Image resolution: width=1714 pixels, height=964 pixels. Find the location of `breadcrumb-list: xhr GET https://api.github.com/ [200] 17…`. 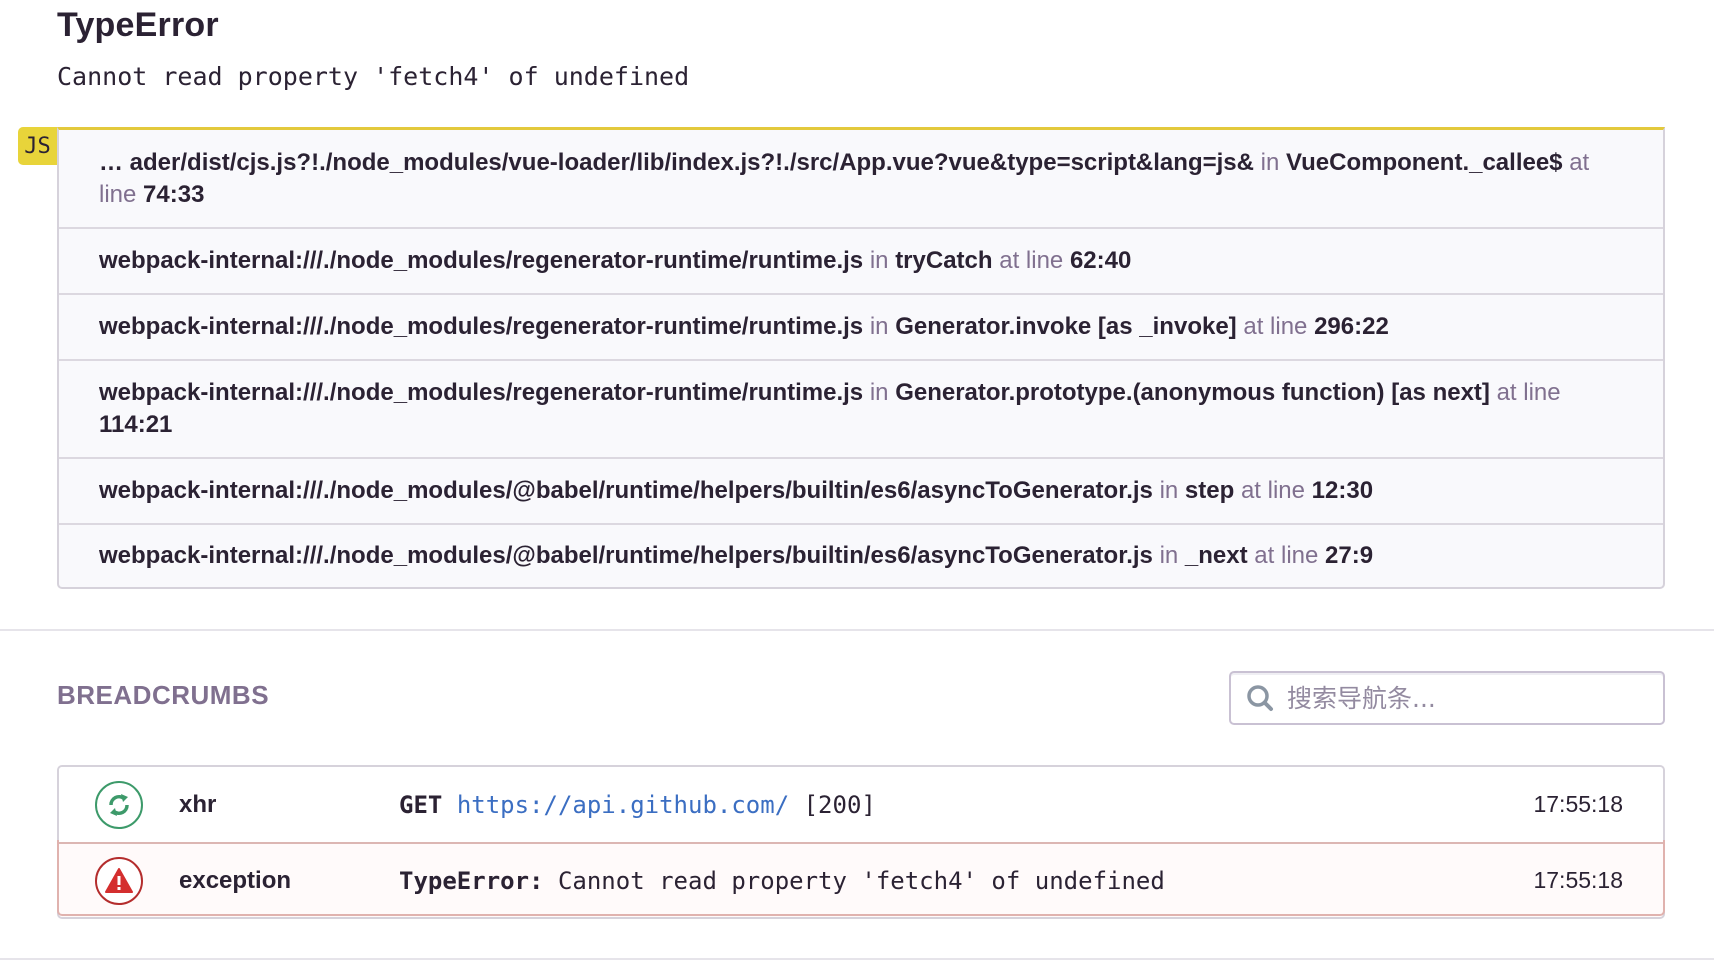

breadcrumb-list: xhr GET https://api.github.com/ [200] 17… is located at coordinates (861, 842).